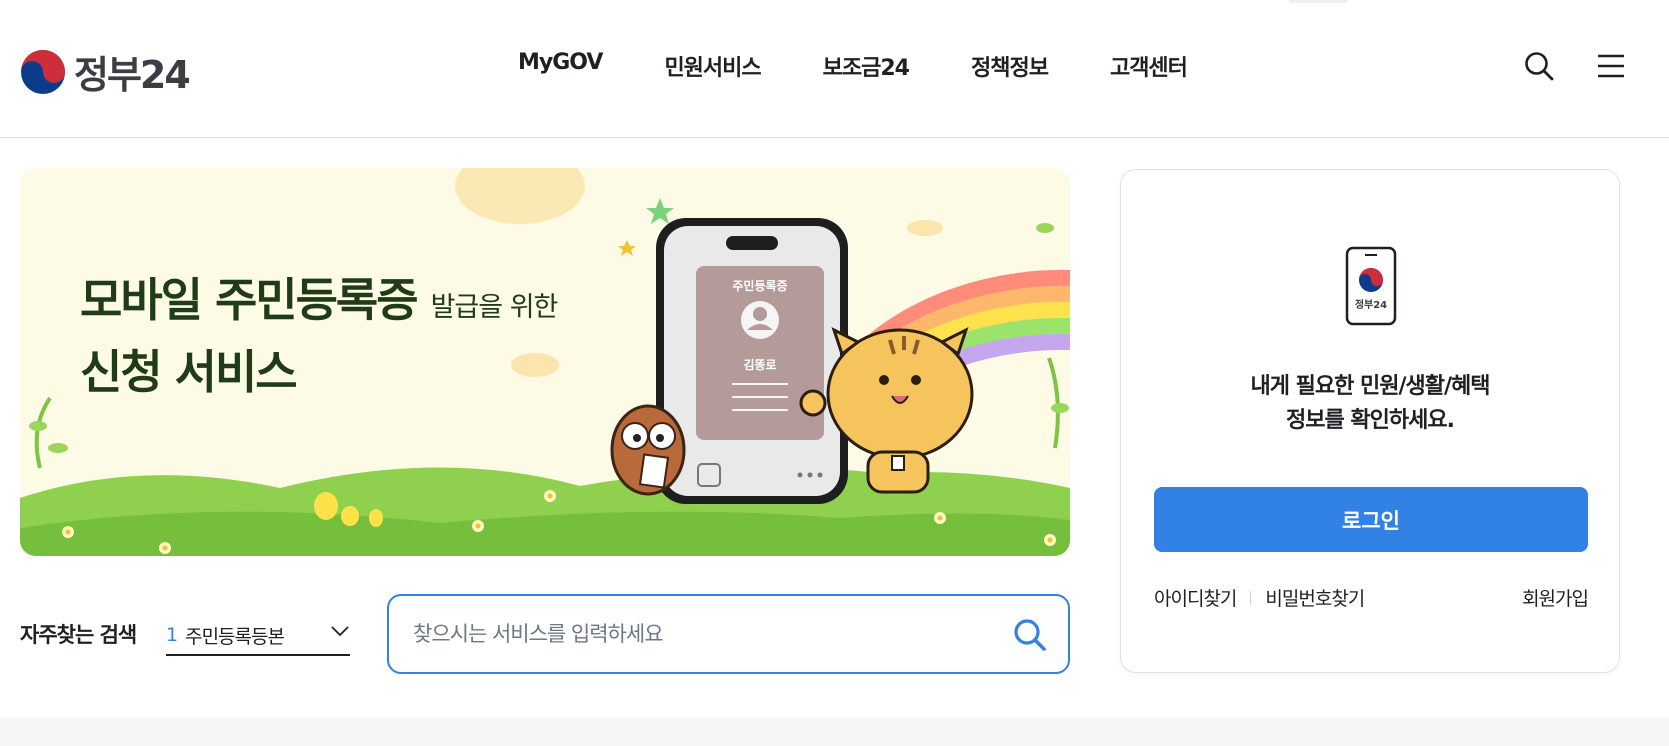  Describe the element at coordinates (172, 635) in the screenshot. I see `frequent-search-rank: 1` at that location.